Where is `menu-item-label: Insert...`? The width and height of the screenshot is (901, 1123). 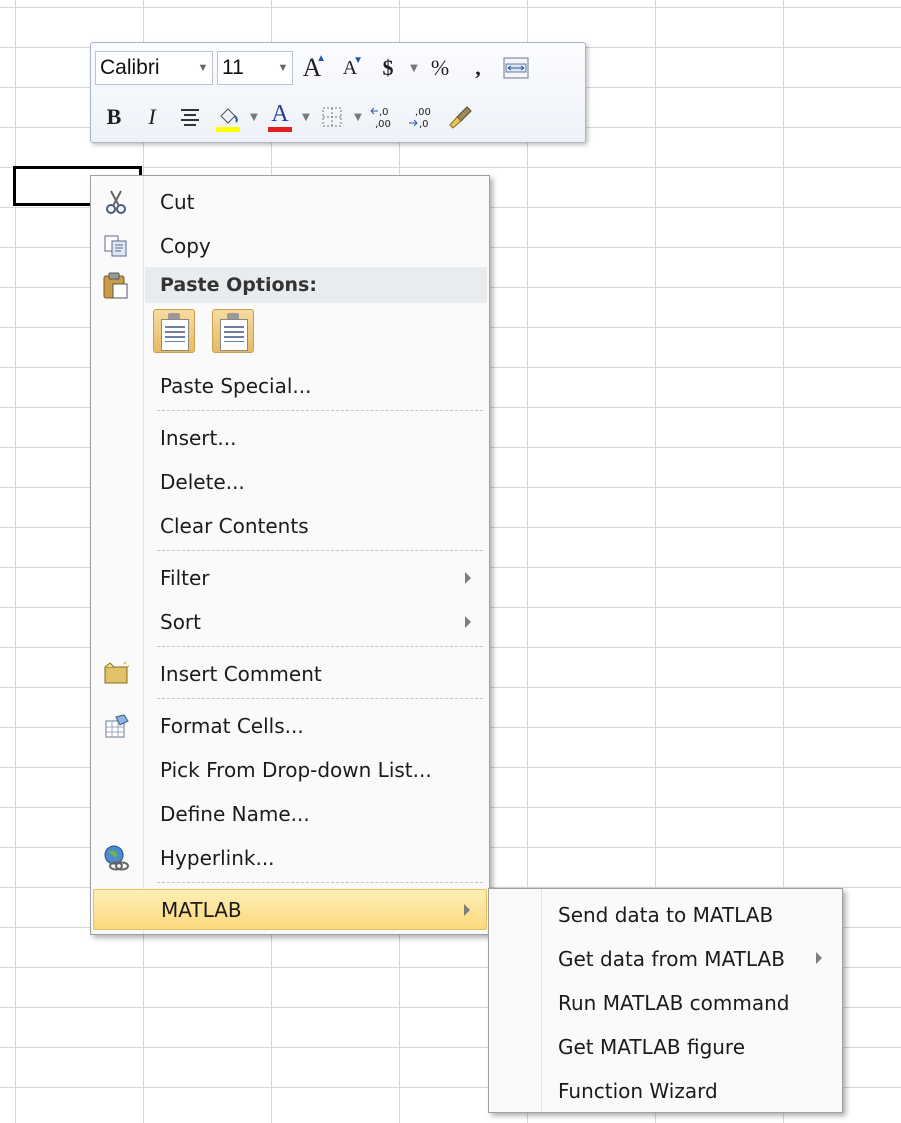 menu-item-label: Insert... is located at coordinates (198, 438).